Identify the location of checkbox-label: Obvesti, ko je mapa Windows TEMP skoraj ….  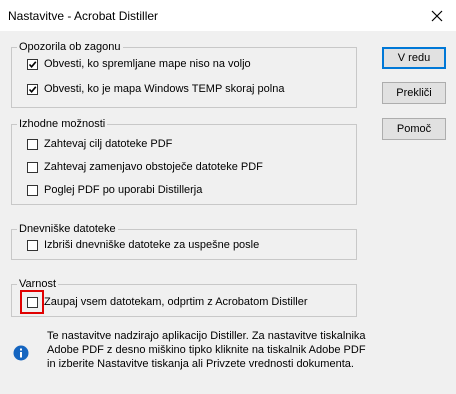
(164, 89).